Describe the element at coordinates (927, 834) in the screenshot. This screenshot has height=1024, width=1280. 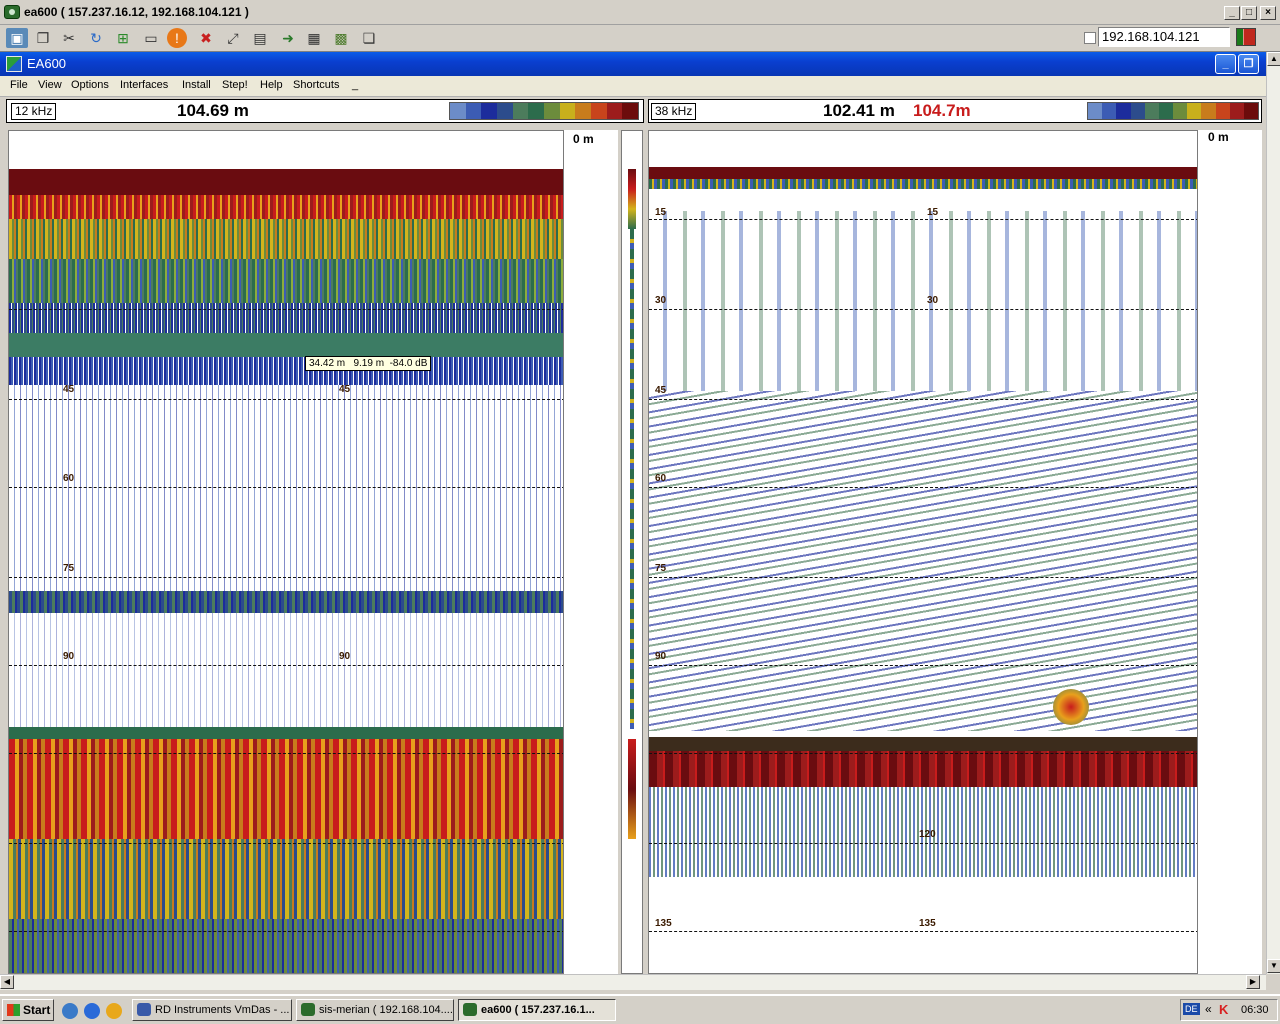
I see `right-grid-label-120: 120` at that location.